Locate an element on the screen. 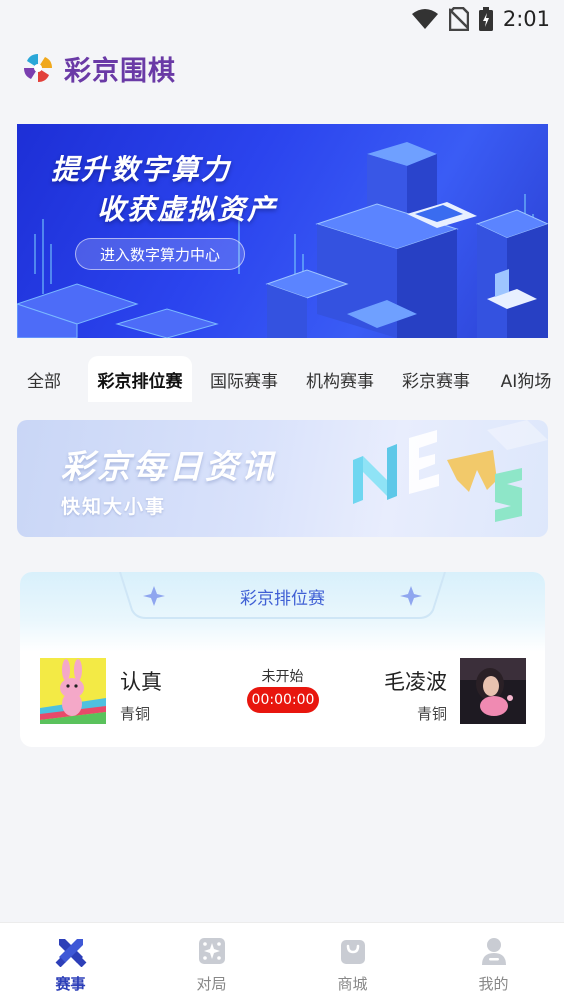 The height and width of the screenshot is (1003, 564). banner-headline-2: 收获虚拟资产 is located at coordinates (187, 209).